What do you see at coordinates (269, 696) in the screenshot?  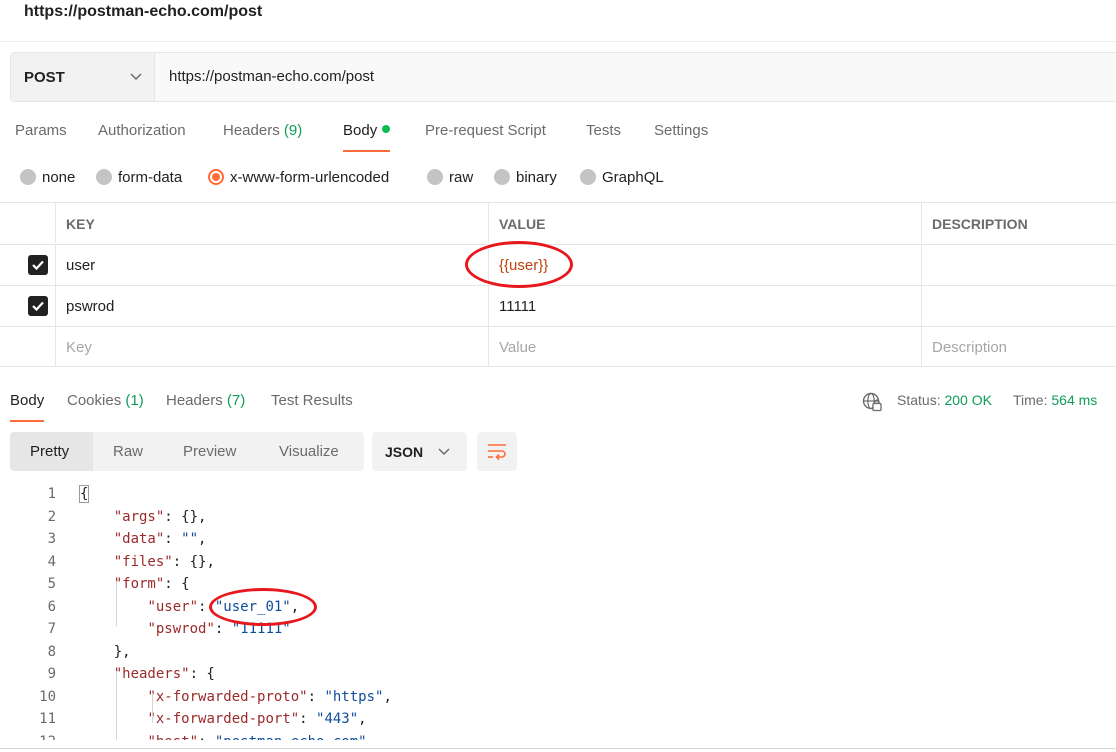 I see `code-text: "x-forwarded-proto": "https",` at bounding box center [269, 696].